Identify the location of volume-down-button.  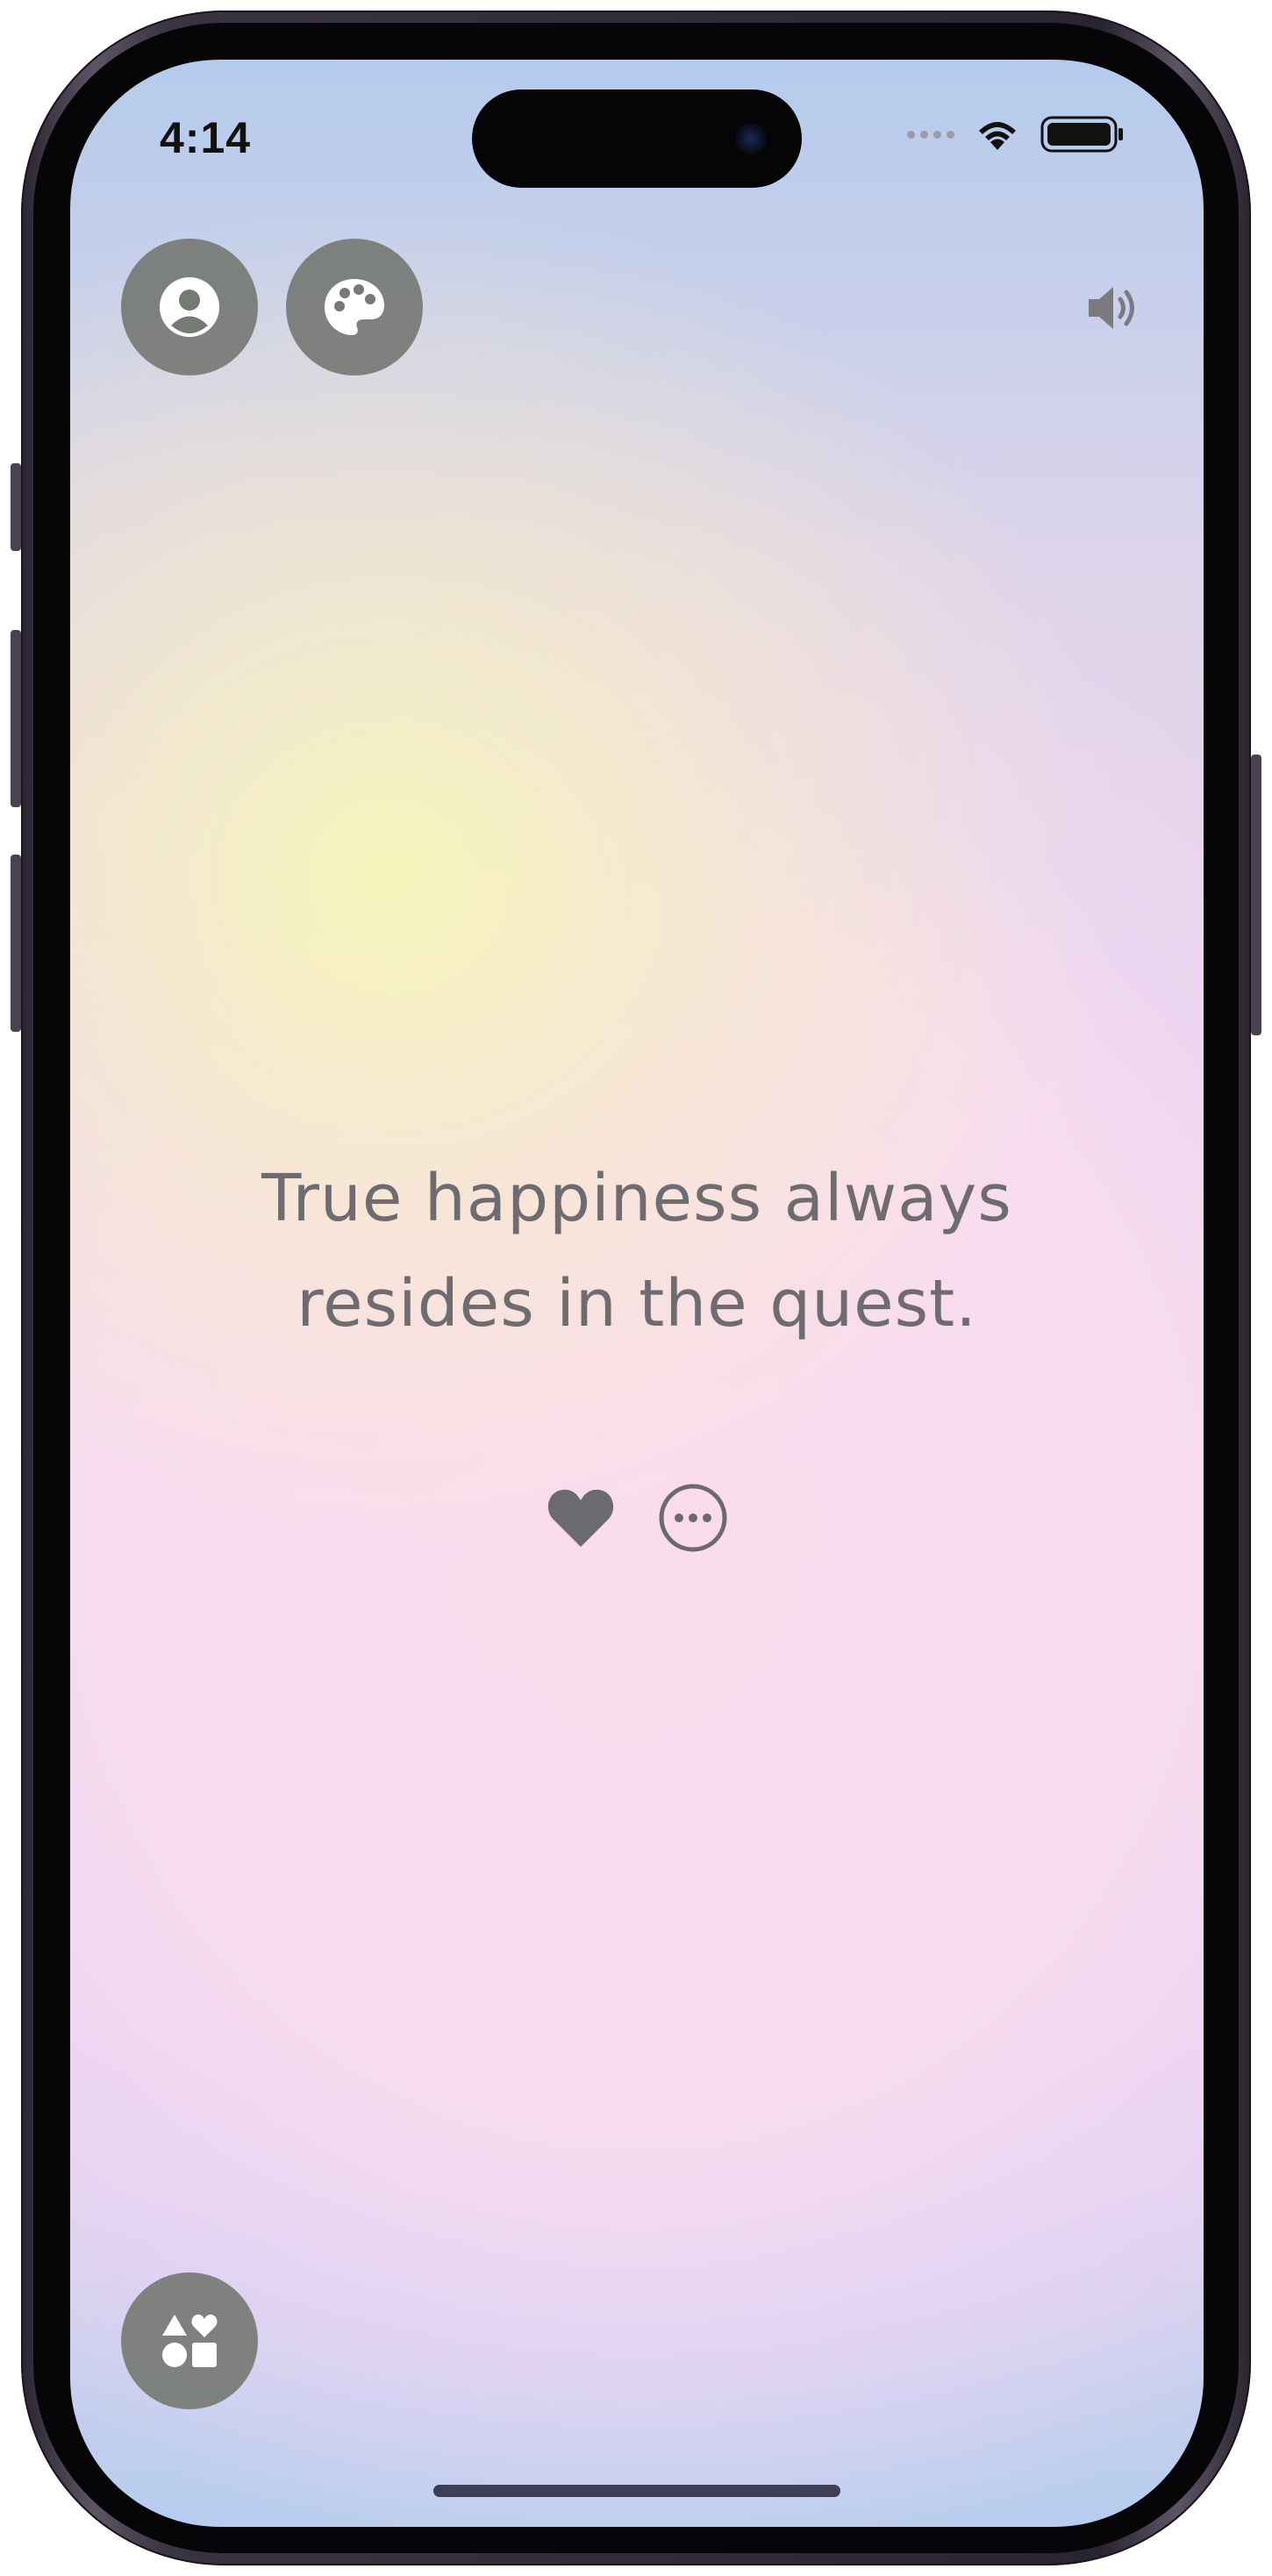
(16, 943).